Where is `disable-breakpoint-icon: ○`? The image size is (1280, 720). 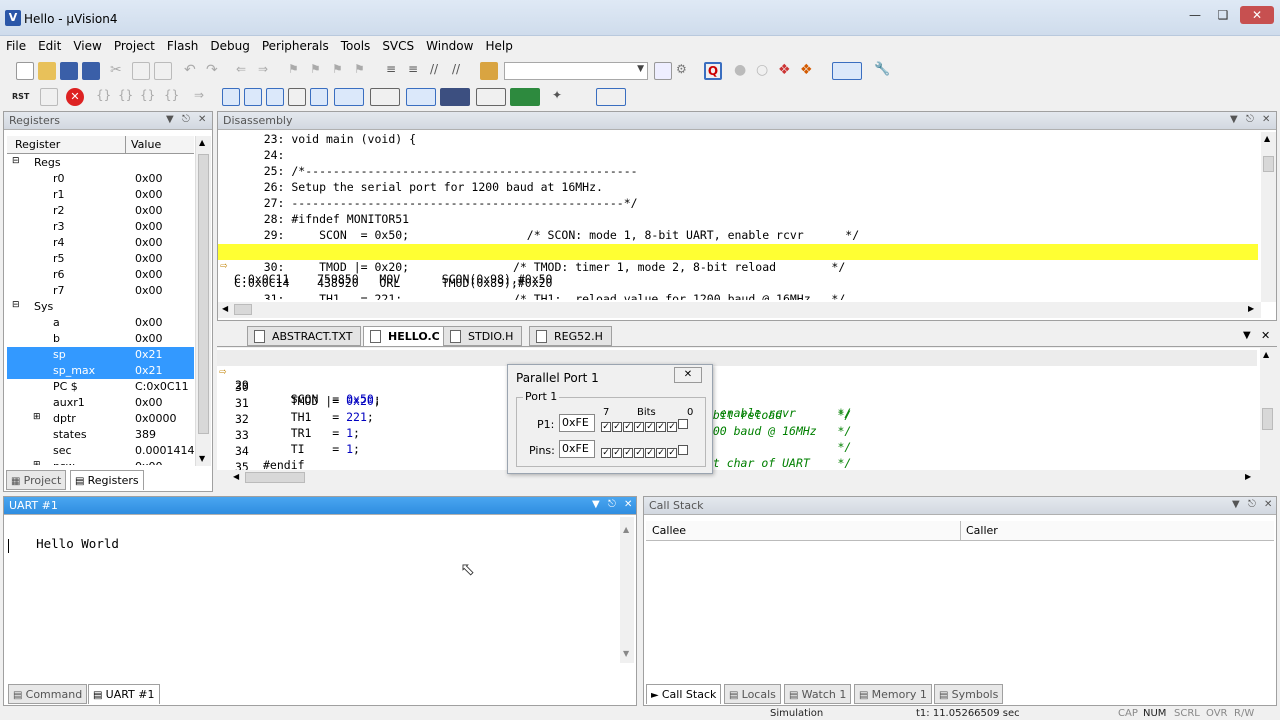
disable-breakpoint-icon: ○ is located at coordinates (765, 71).